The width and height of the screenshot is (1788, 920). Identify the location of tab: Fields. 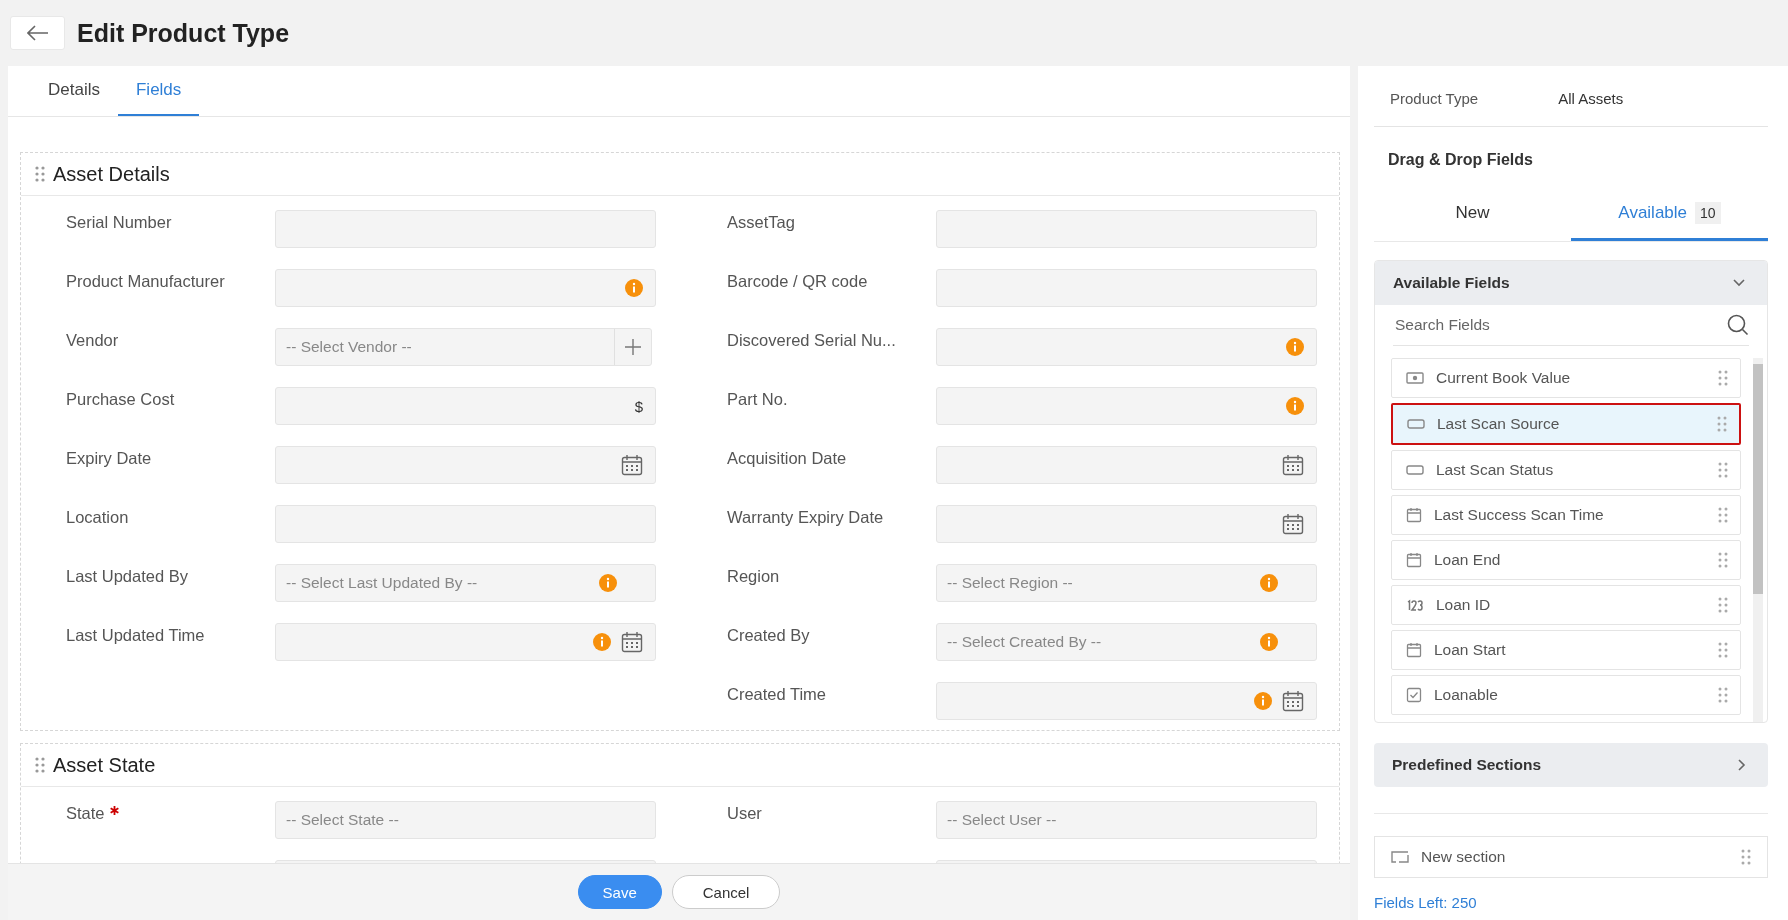
(158, 91).